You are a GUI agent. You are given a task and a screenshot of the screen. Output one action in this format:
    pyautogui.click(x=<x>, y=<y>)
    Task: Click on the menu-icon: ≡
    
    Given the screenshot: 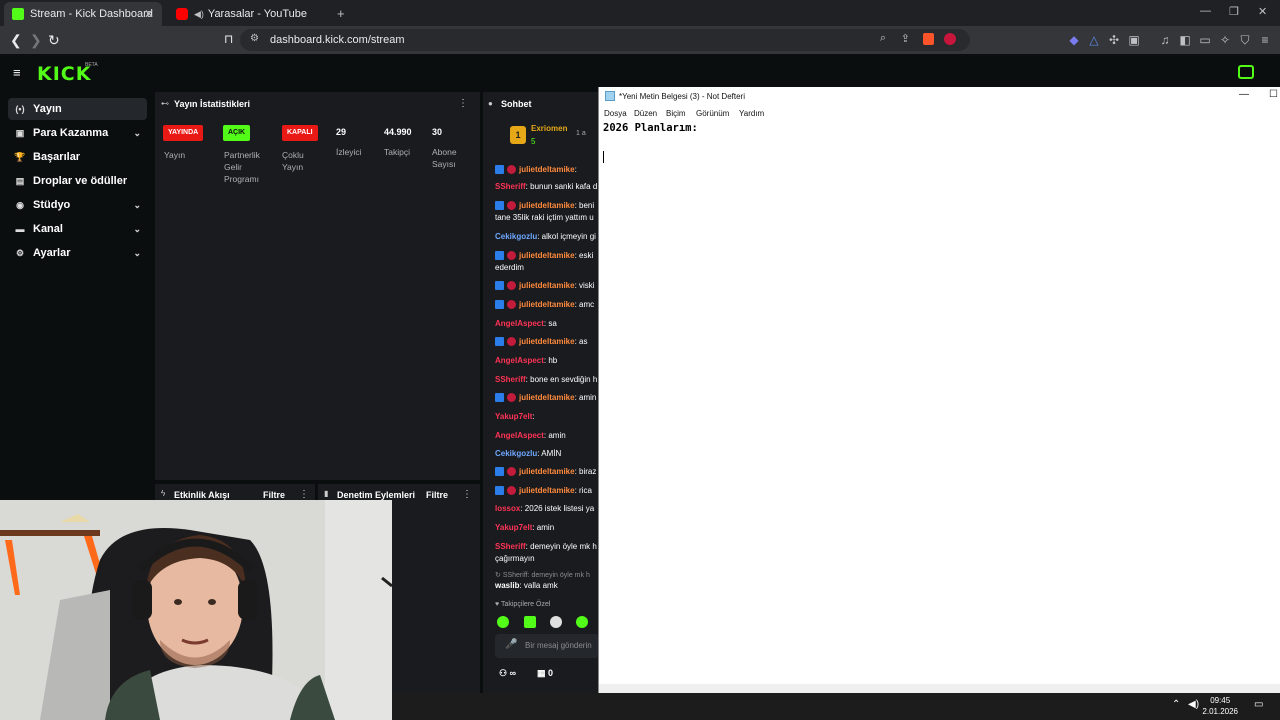 What is the action you would take?
    pyautogui.click(x=1265, y=40)
    